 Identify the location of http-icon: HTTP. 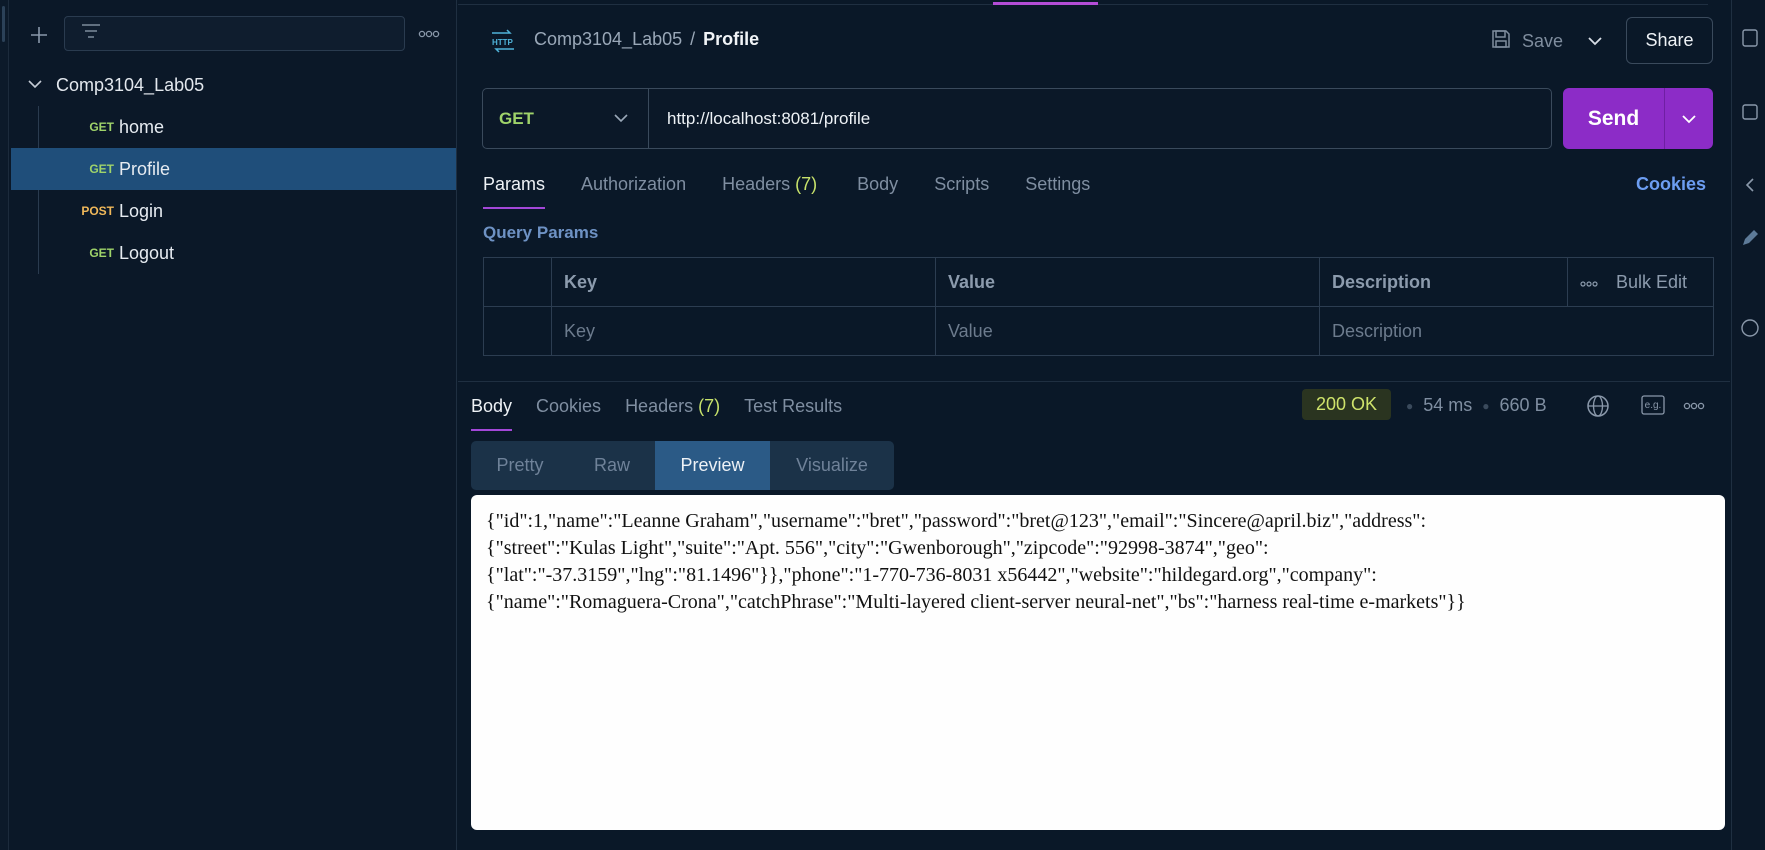
(502, 41).